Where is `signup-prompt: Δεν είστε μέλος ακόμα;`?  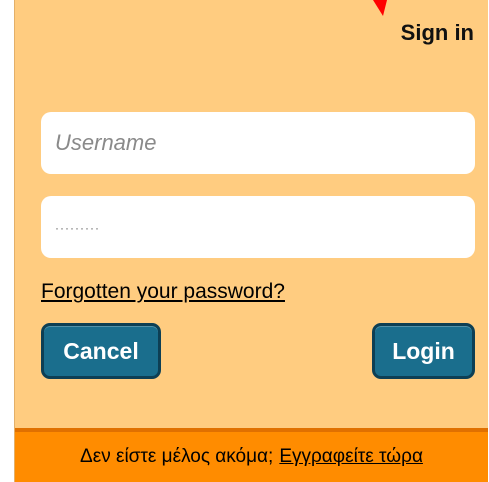
signup-prompt: Δεν είστε μέλος ακόμα; is located at coordinates (177, 456).